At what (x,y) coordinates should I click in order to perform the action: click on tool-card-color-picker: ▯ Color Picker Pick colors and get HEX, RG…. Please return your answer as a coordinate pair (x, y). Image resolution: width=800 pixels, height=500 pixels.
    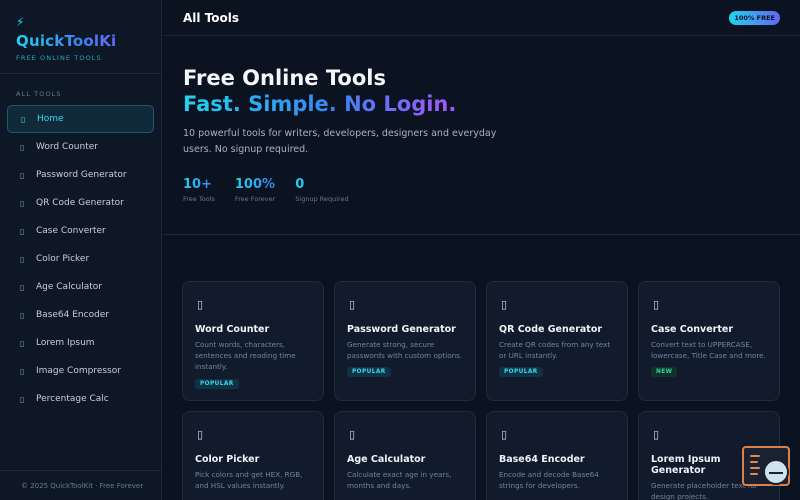
    Looking at the image, I should click on (253, 455).